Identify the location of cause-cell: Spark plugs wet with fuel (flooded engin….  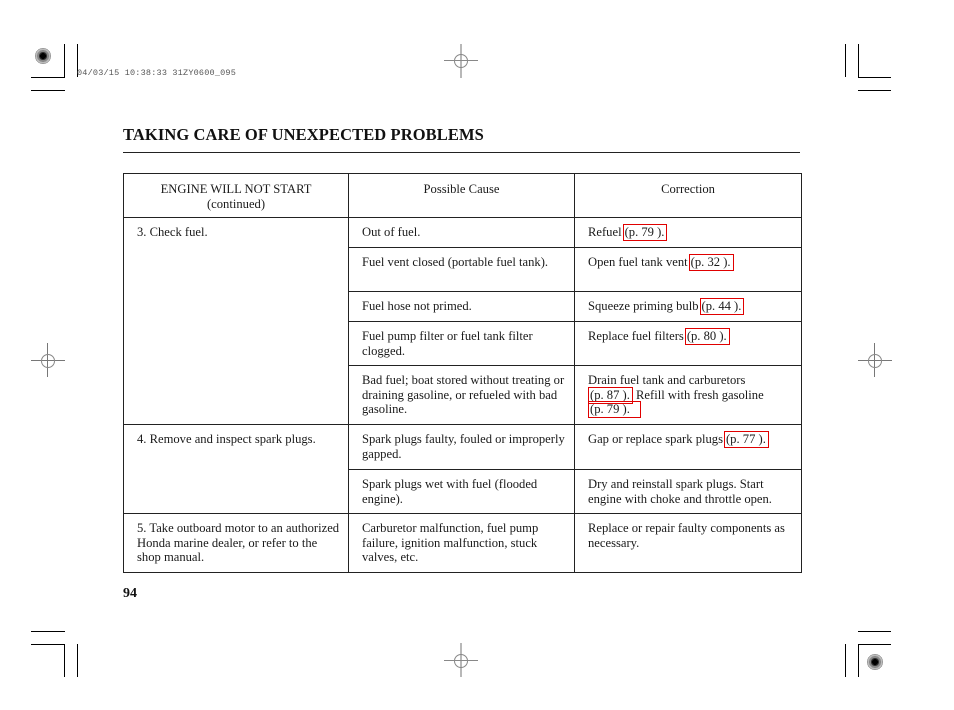
(461, 491).